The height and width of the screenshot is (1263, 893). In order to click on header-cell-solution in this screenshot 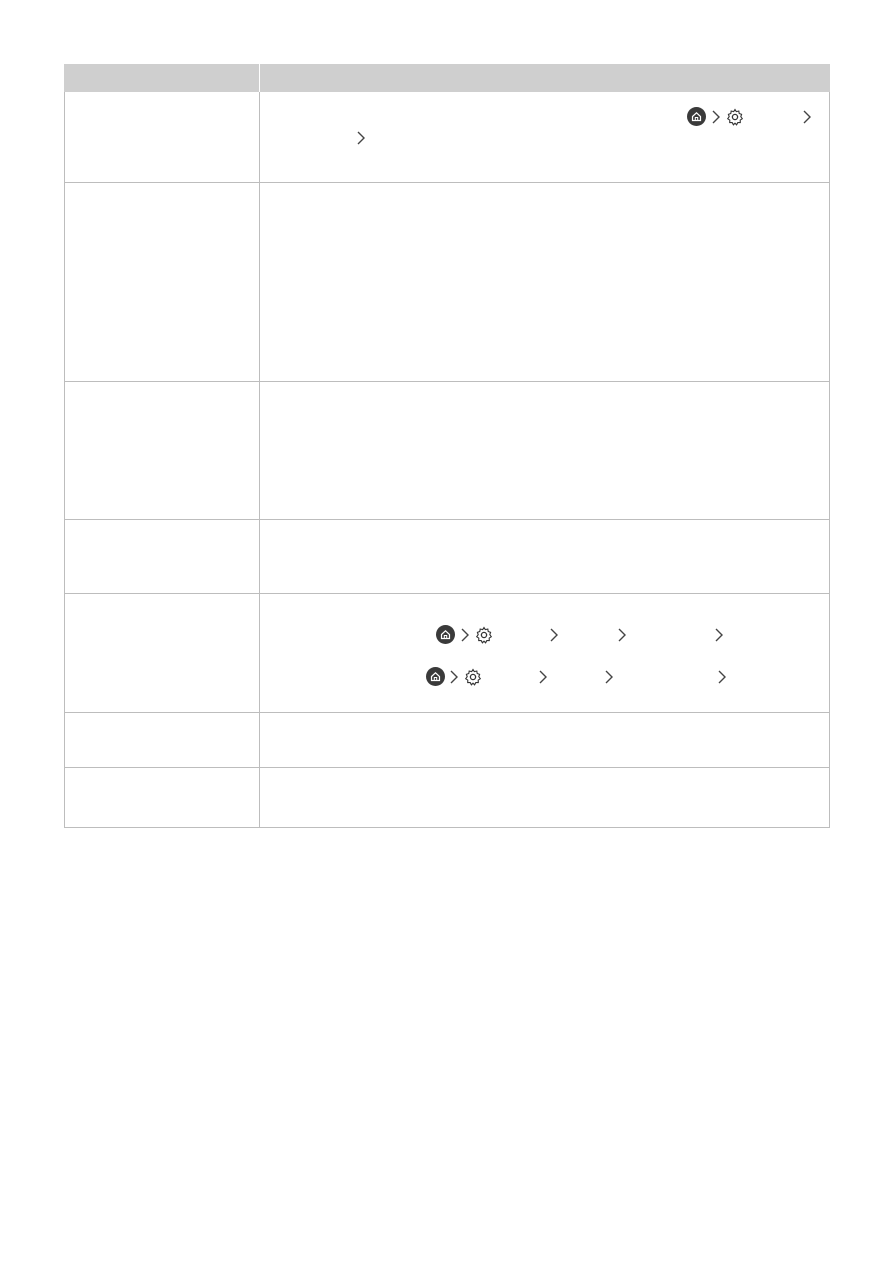, I will do `click(545, 78)`.